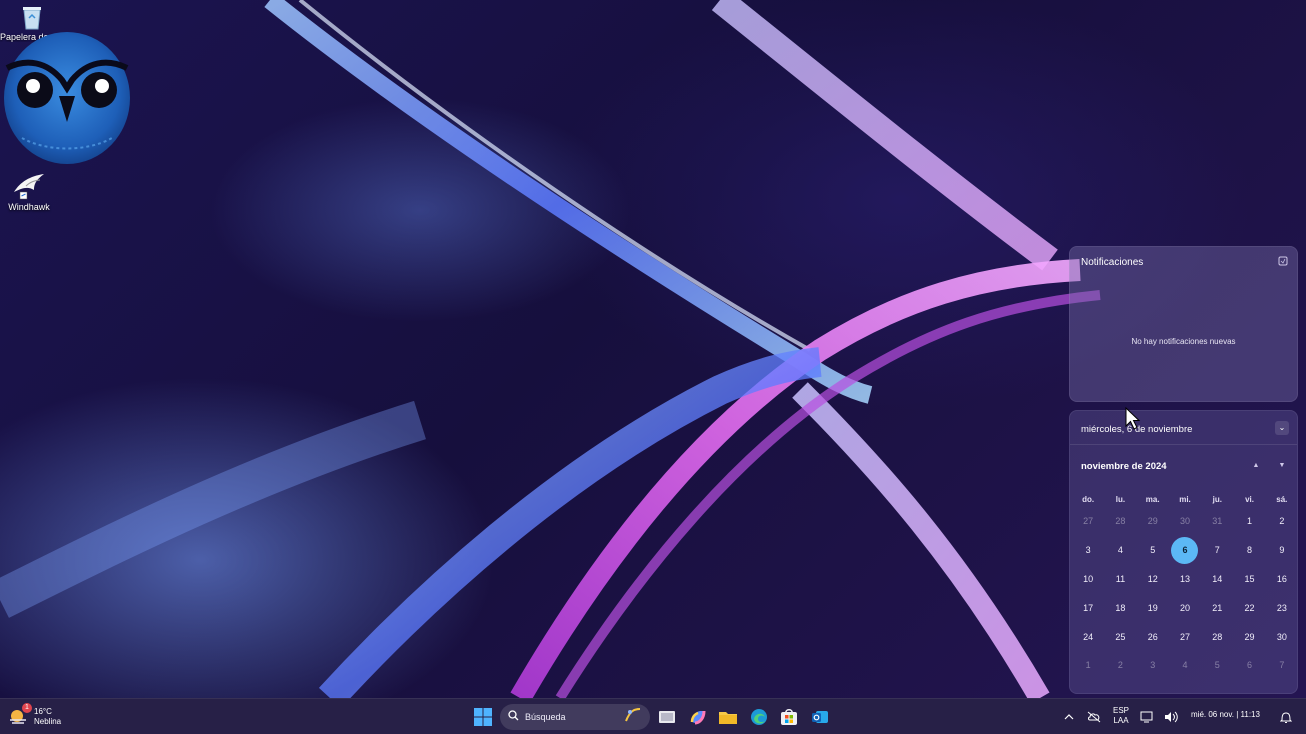  Describe the element at coordinates (1282, 579) in the screenshot. I see `calendar-day: 16` at that location.